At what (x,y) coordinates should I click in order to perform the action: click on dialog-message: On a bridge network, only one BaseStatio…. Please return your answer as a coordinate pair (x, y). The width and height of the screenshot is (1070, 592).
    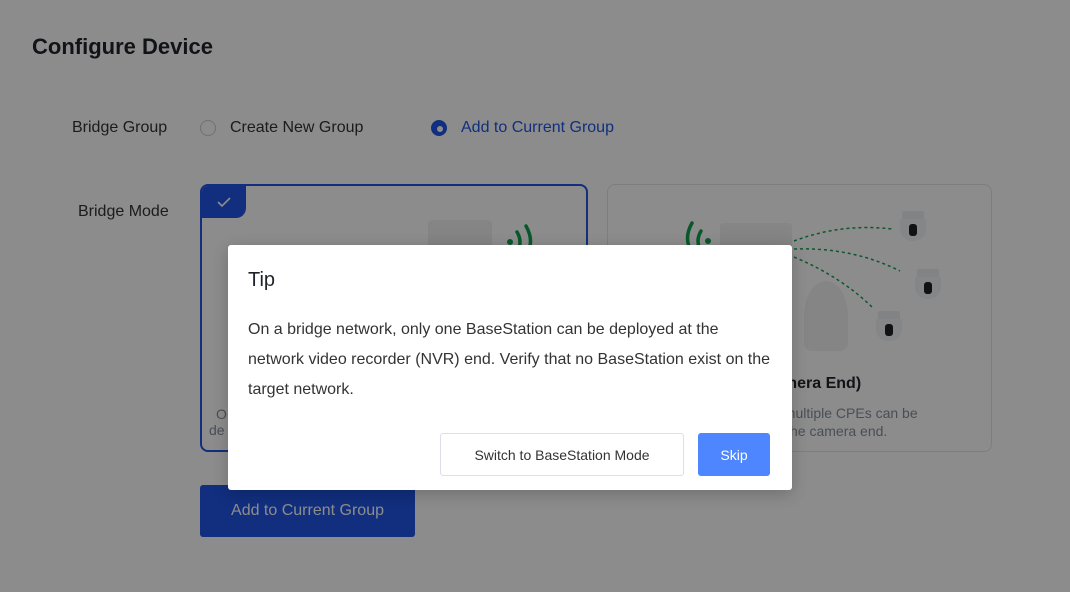
    Looking at the image, I should click on (509, 359).